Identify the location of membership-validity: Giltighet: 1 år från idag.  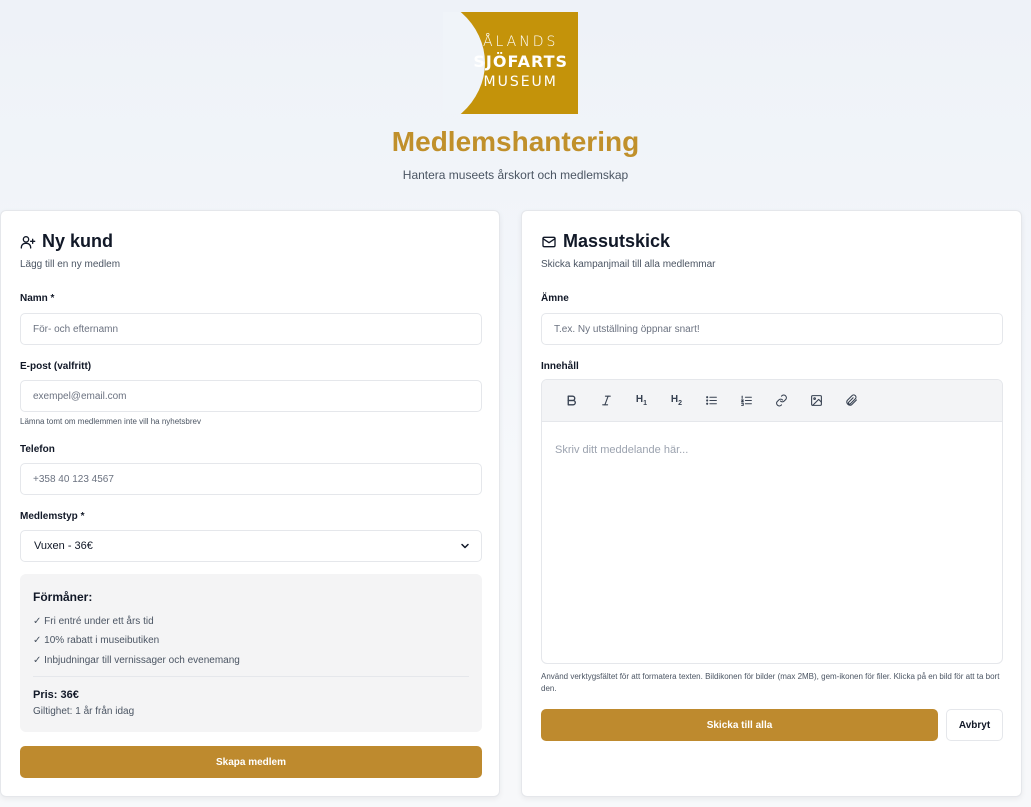
(84, 711).